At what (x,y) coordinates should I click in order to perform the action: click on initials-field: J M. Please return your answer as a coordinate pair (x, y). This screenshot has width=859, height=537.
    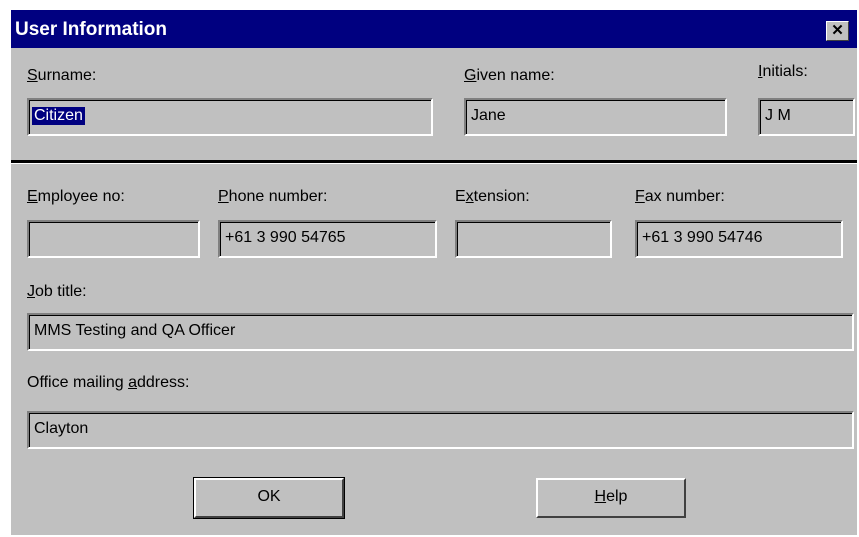
    Looking at the image, I should click on (806, 117).